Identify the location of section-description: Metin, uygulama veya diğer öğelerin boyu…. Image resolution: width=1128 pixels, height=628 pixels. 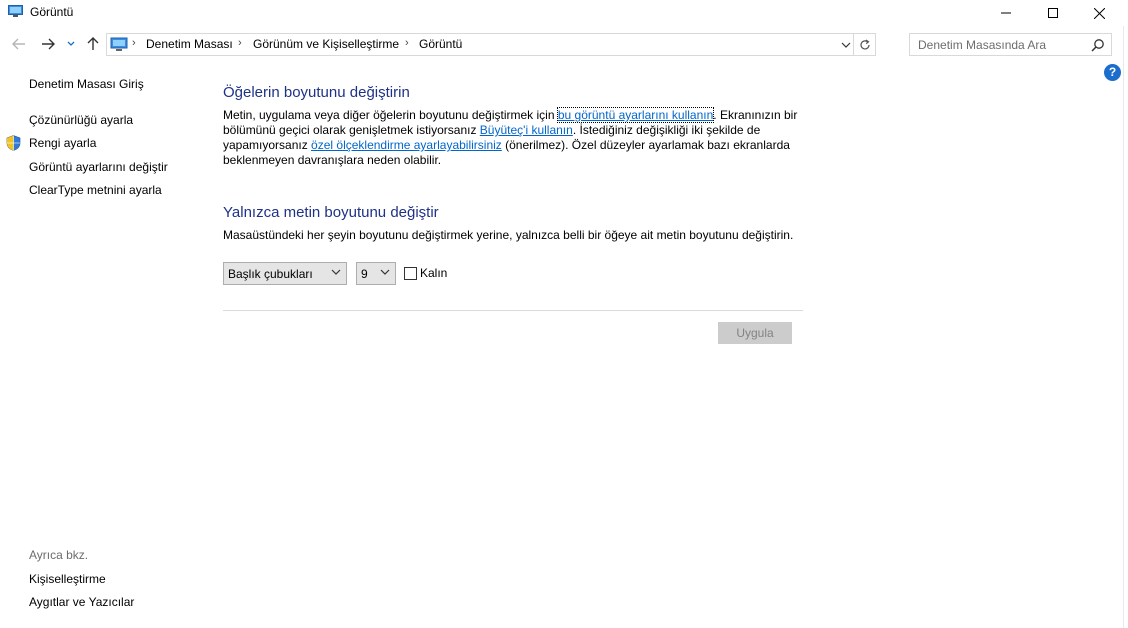
(513, 137).